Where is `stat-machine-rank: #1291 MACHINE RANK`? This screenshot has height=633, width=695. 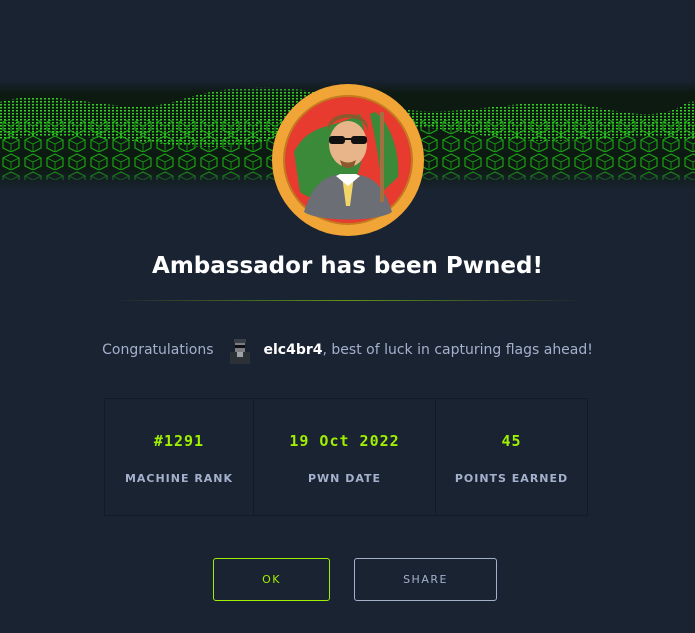 stat-machine-rank: #1291 MACHINE RANK is located at coordinates (179, 457).